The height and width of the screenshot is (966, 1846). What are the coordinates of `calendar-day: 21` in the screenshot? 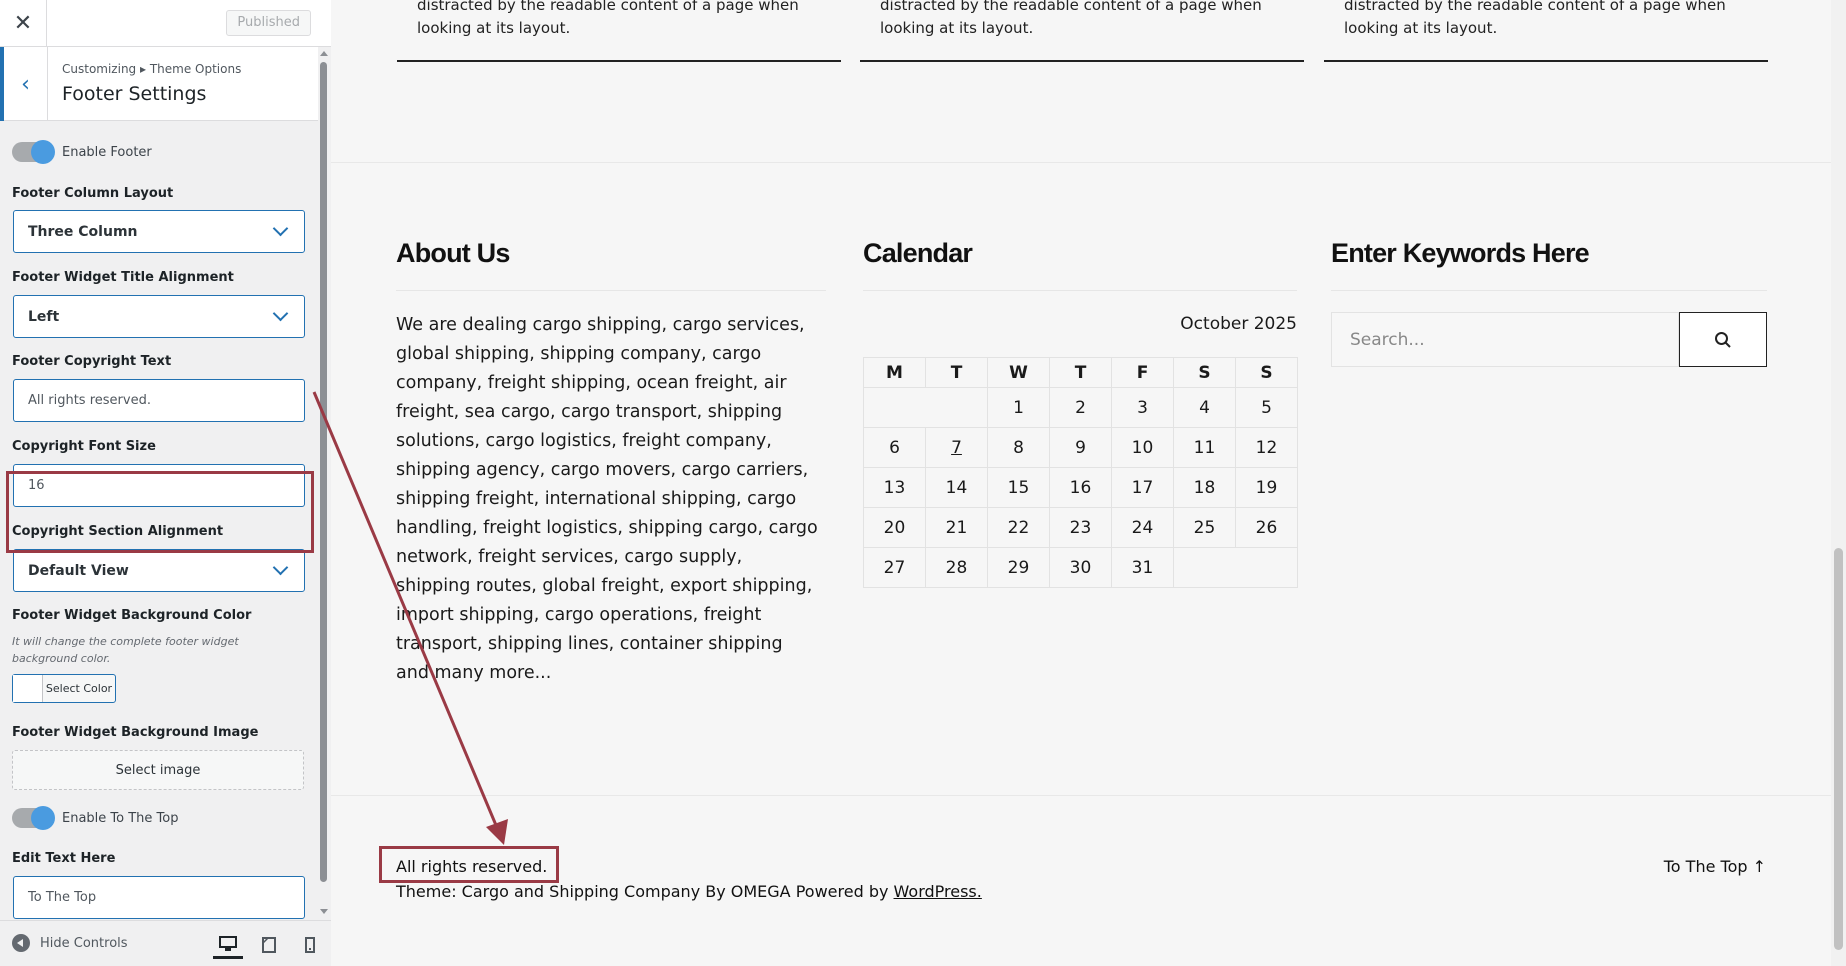 It's located at (956, 527).